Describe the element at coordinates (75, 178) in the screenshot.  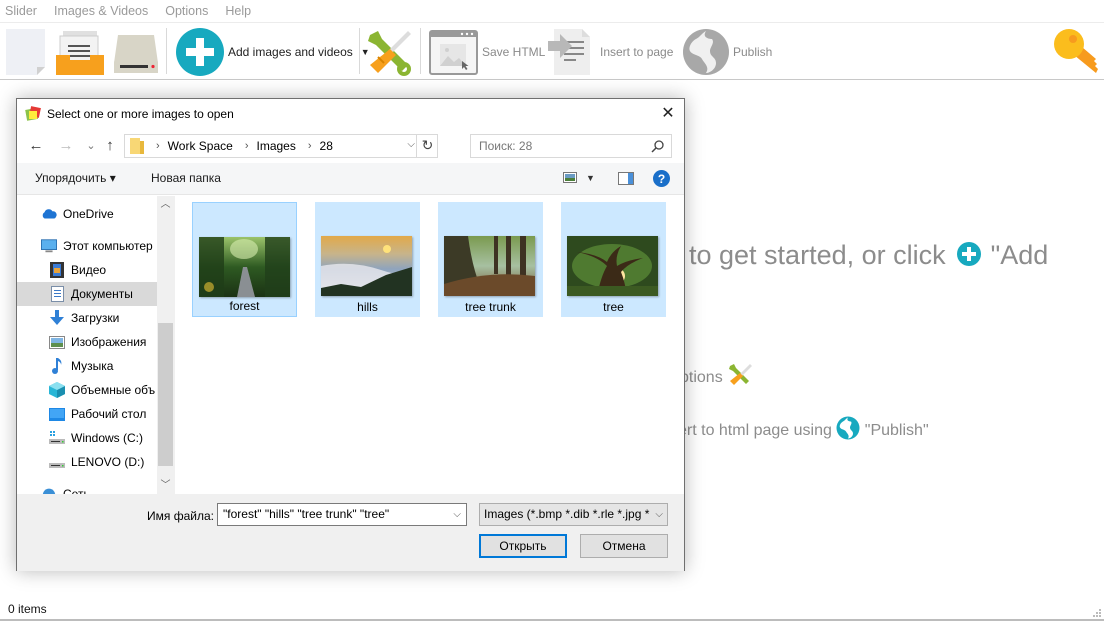
I see `organize-button: Упорядочить ▾` at that location.